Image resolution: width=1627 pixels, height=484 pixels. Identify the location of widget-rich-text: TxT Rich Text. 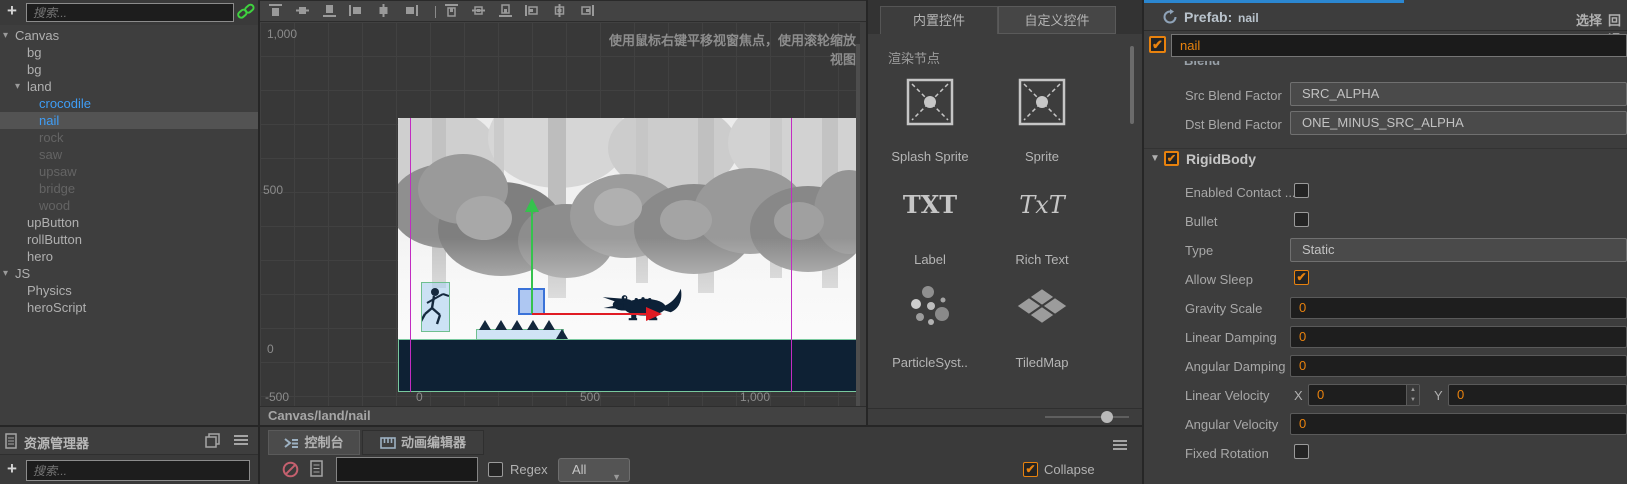
(1042, 221).